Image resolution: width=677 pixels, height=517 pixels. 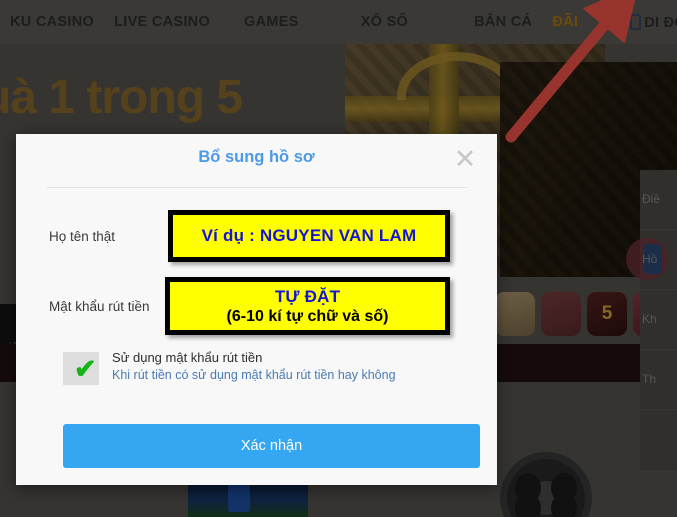 I want to click on header-divider, so click(x=256, y=187).